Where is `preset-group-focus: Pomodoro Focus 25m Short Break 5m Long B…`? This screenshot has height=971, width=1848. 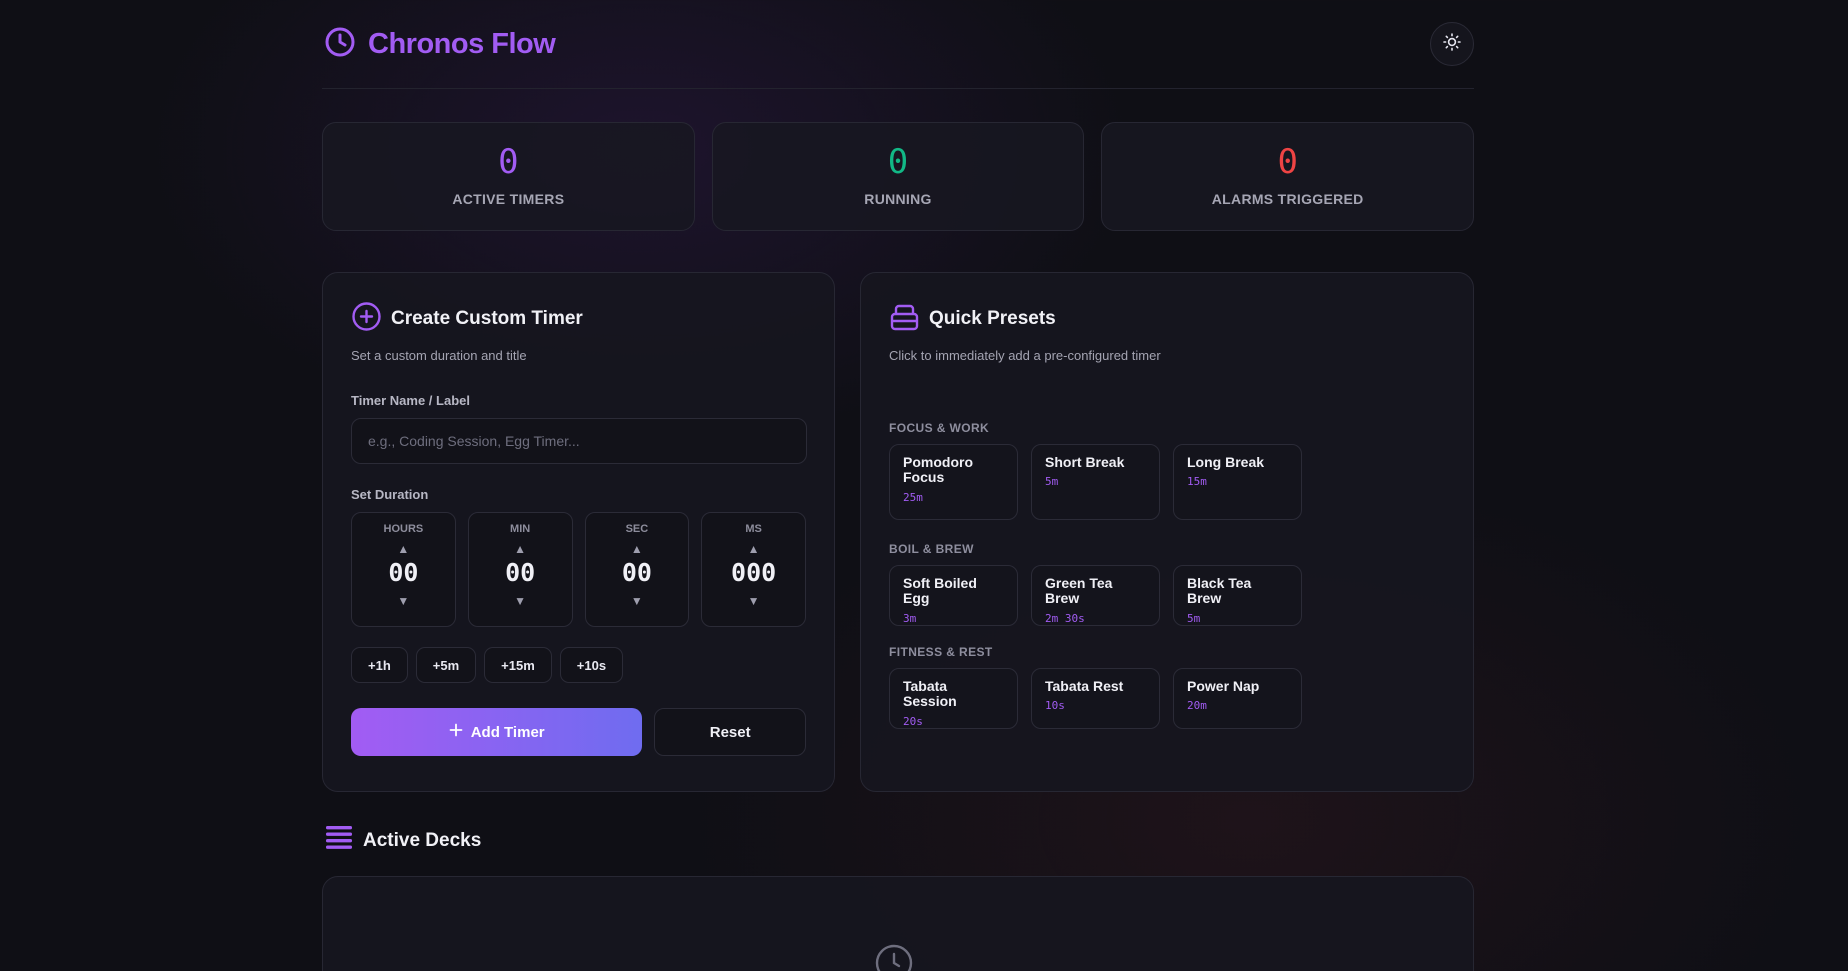 preset-group-focus: Pomodoro Focus 25m Short Break 5m Long B… is located at coordinates (1167, 482).